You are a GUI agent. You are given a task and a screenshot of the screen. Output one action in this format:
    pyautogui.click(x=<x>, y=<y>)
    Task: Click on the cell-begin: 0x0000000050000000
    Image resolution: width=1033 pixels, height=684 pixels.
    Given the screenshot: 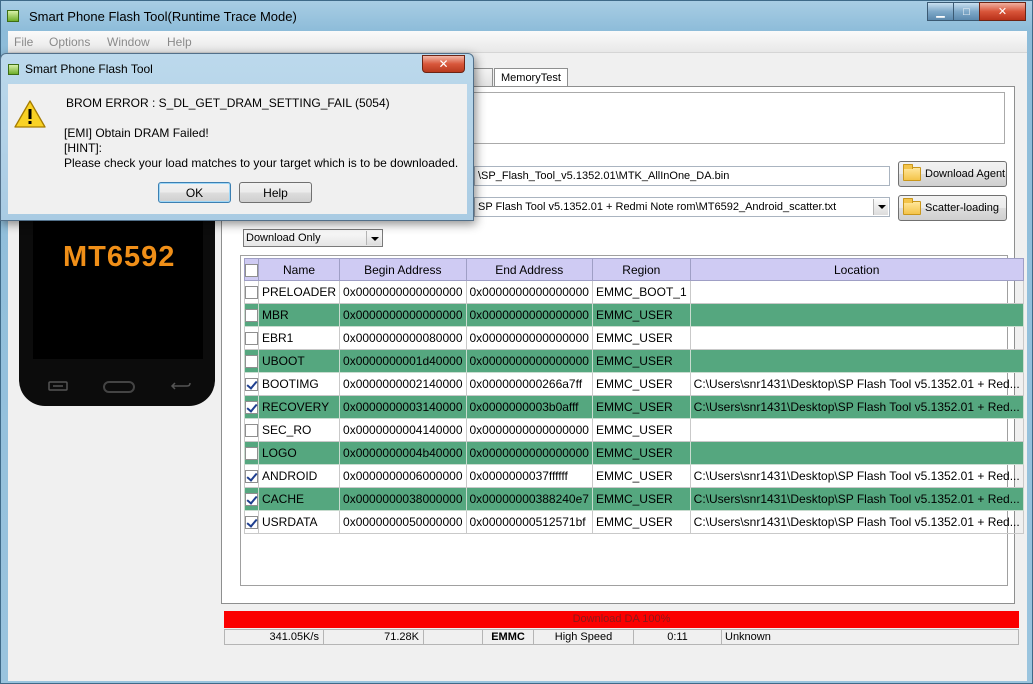 What is the action you would take?
    pyautogui.click(x=403, y=522)
    